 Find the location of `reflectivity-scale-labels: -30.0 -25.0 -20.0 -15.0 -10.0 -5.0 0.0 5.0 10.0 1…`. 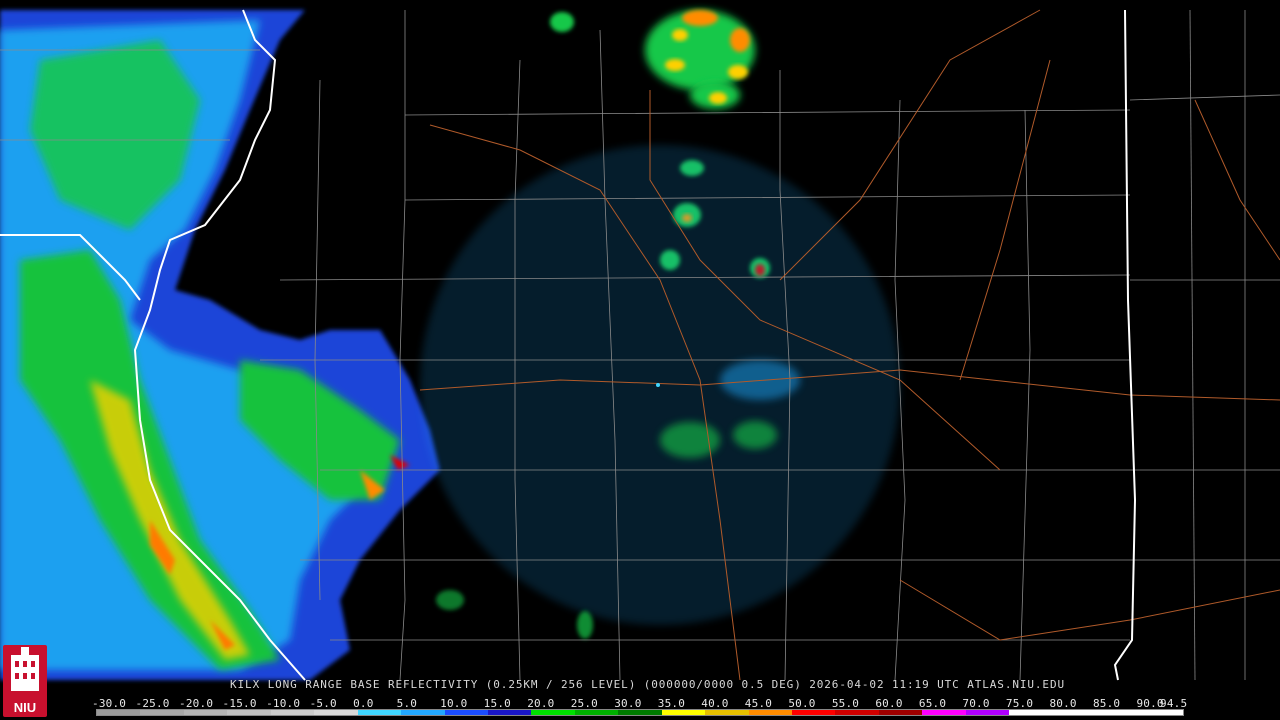

reflectivity-scale-labels: -30.0 -25.0 -20.0 -15.0 -10.0 -5.0 0.0 5.0 10.0 1… is located at coordinates (643, 703).